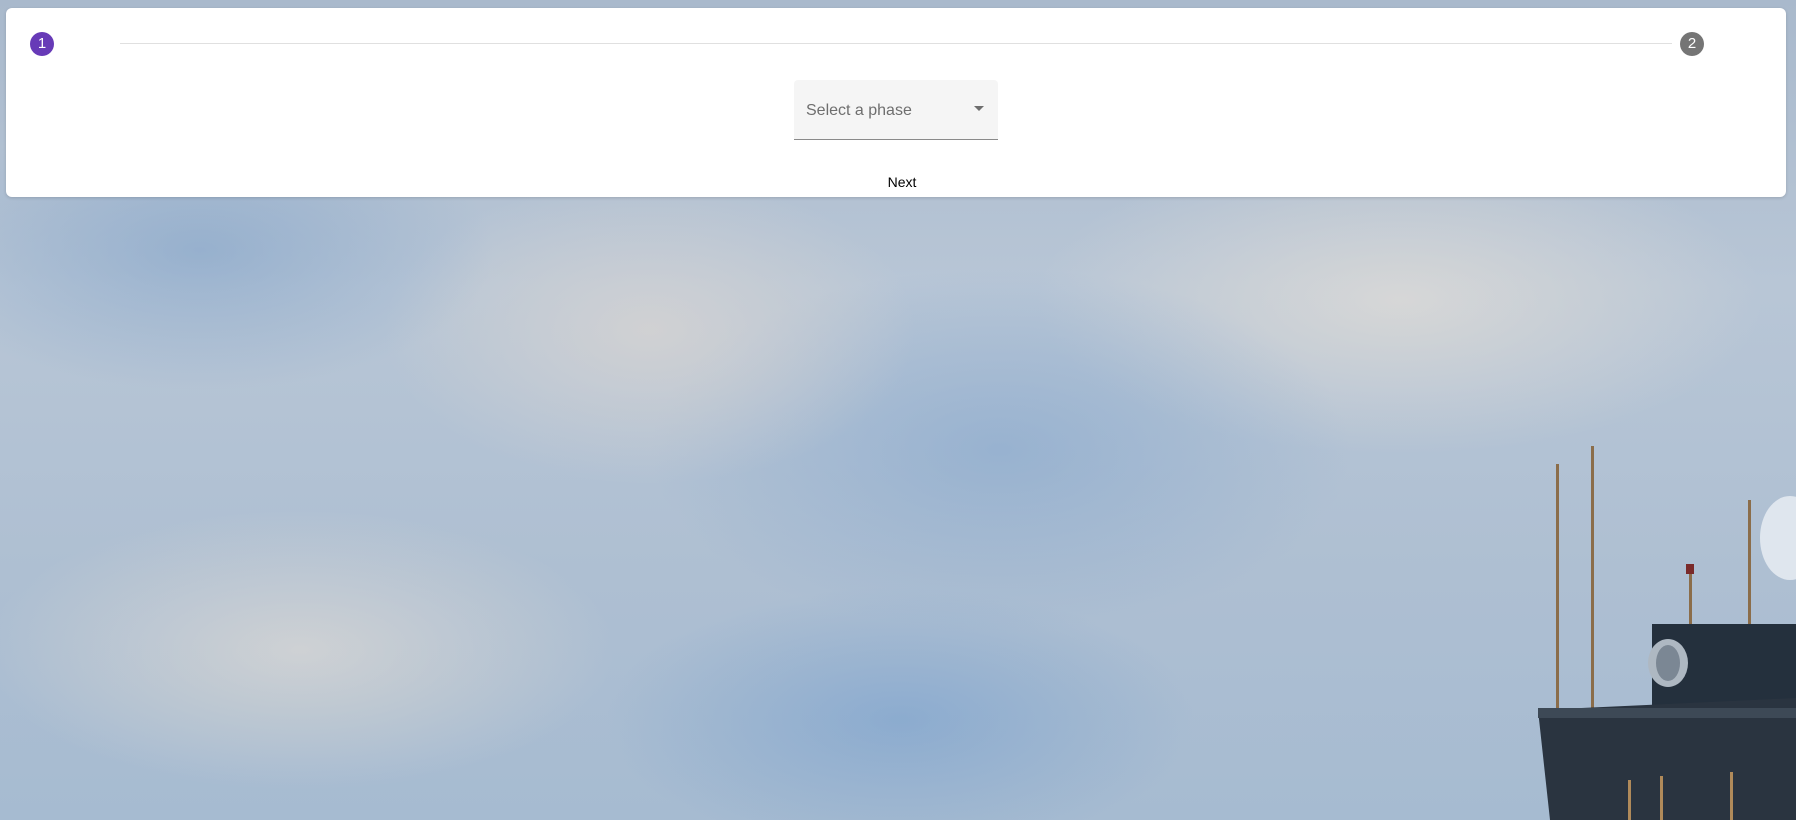  Describe the element at coordinates (979, 108) in the screenshot. I see `dropdown-arrow-icon` at that location.